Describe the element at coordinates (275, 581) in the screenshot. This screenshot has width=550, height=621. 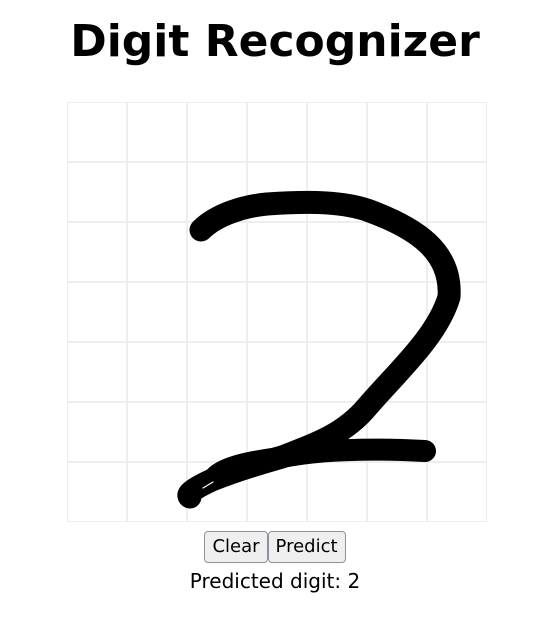
I see `prediction-result: Predicted digit: 2` at that location.